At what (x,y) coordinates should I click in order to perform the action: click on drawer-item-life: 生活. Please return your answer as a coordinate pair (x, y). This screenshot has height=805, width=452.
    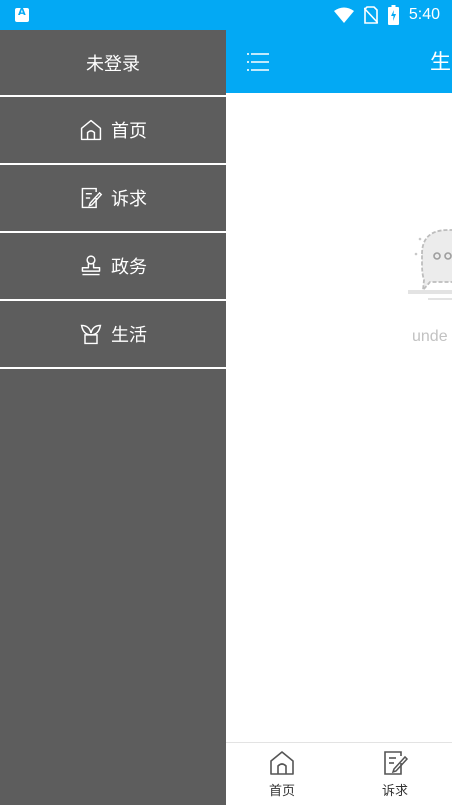
    Looking at the image, I should click on (113, 335).